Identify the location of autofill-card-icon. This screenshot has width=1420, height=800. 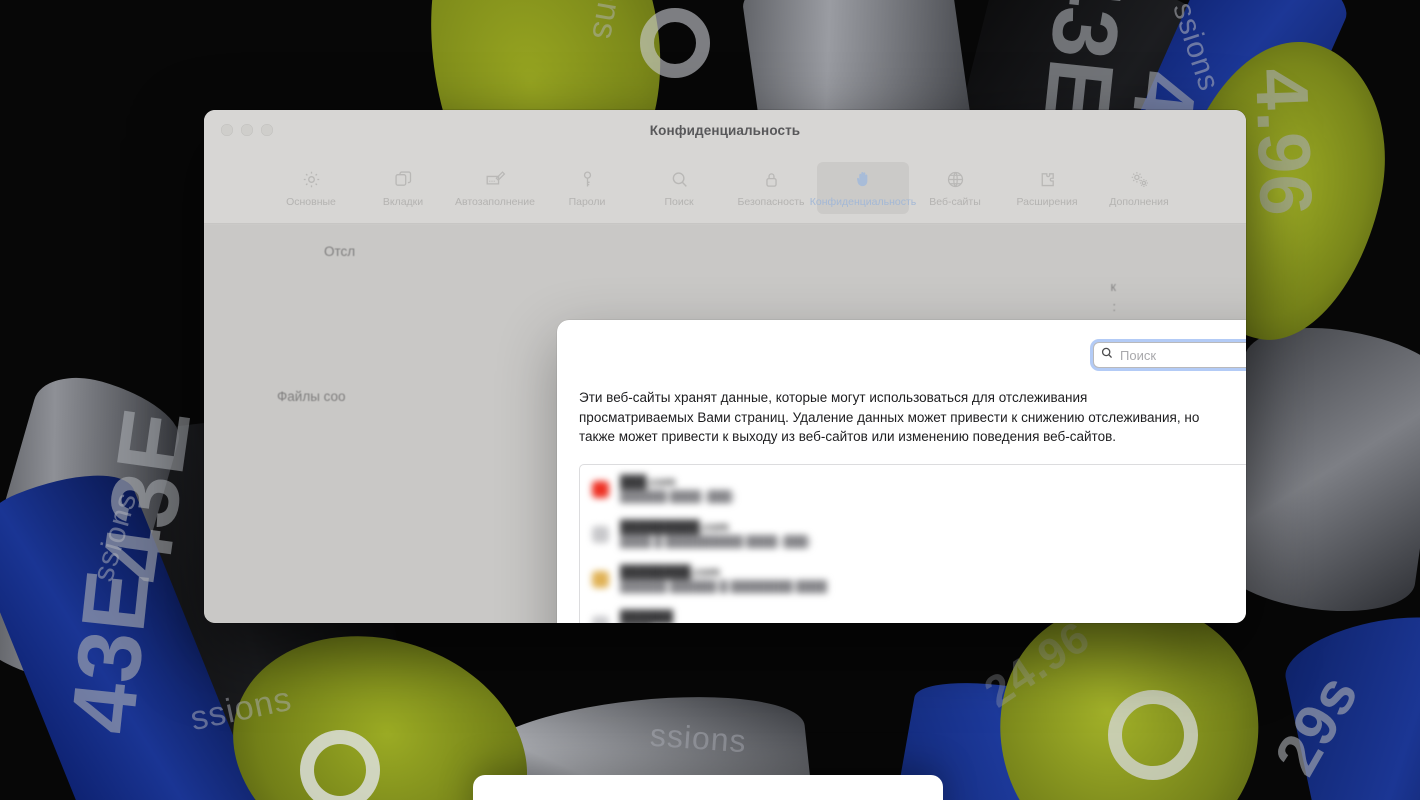
(495, 179).